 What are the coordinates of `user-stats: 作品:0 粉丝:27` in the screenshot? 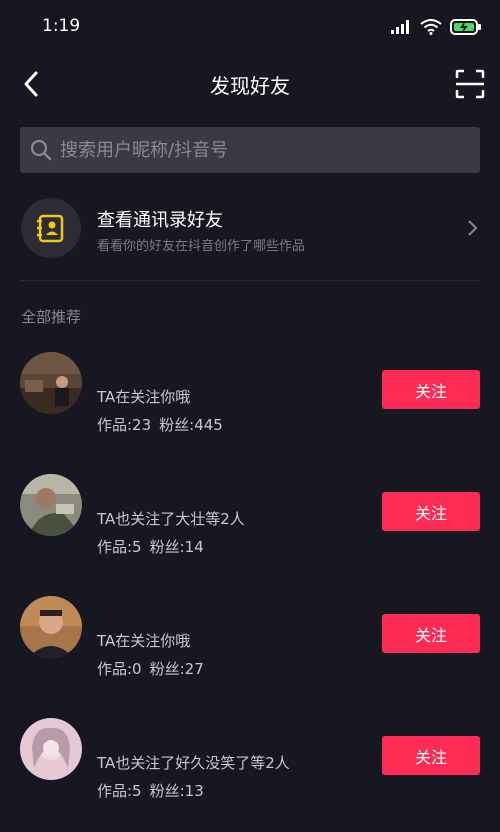 It's located at (154, 668).